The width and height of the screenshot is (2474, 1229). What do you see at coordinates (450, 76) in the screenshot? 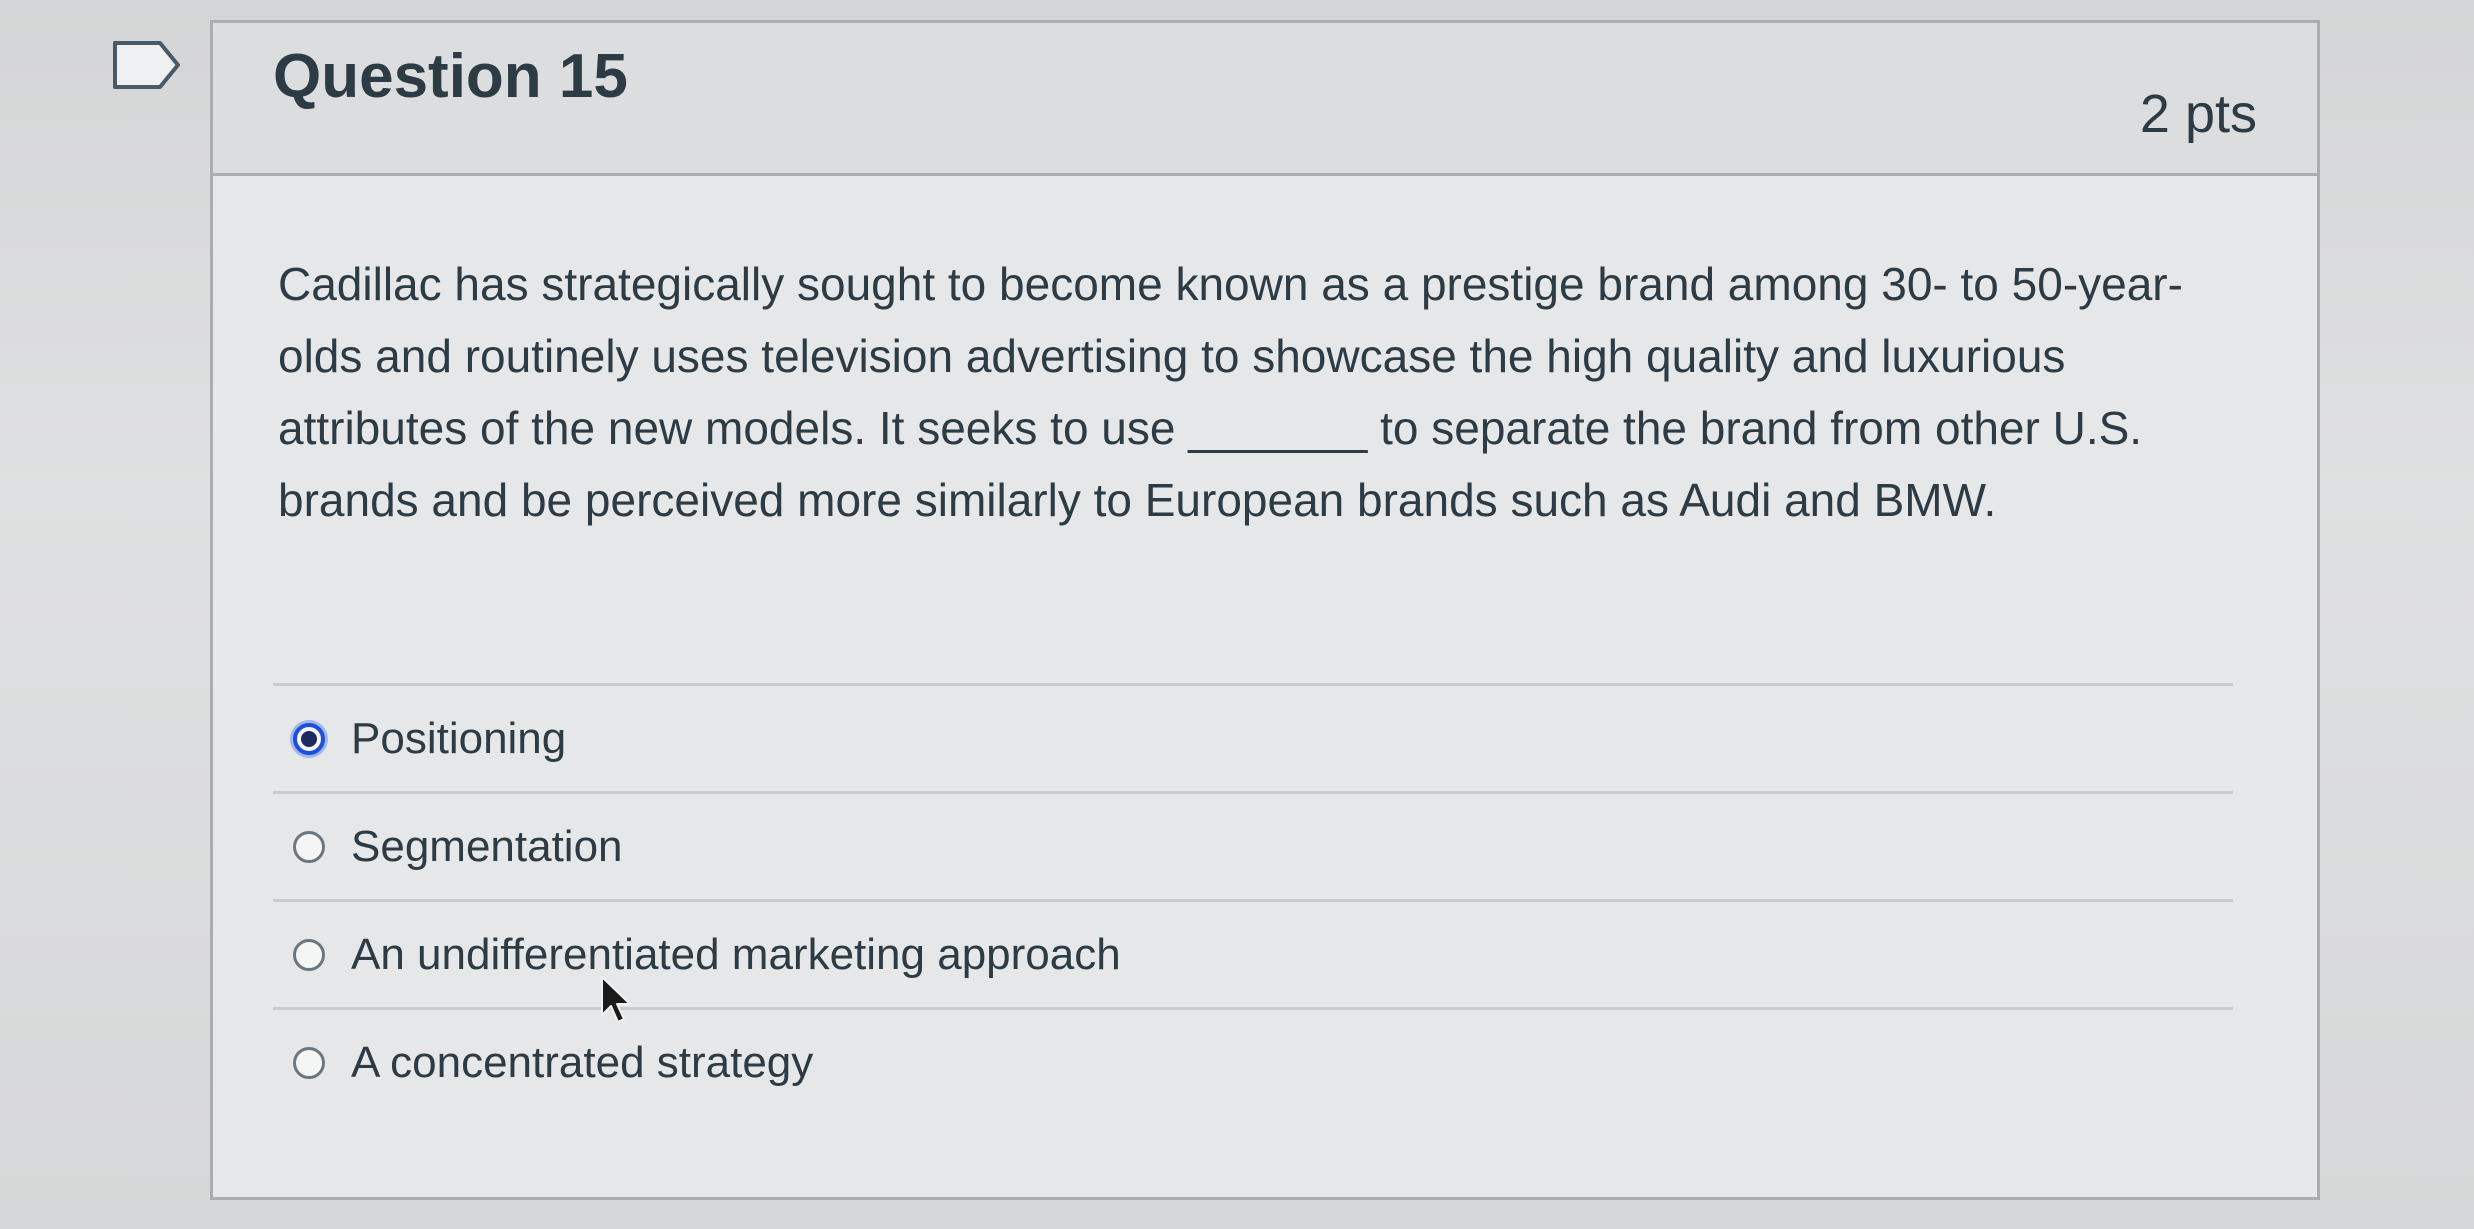
I see `question-title: Question 15` at bounding box center [450, 76].